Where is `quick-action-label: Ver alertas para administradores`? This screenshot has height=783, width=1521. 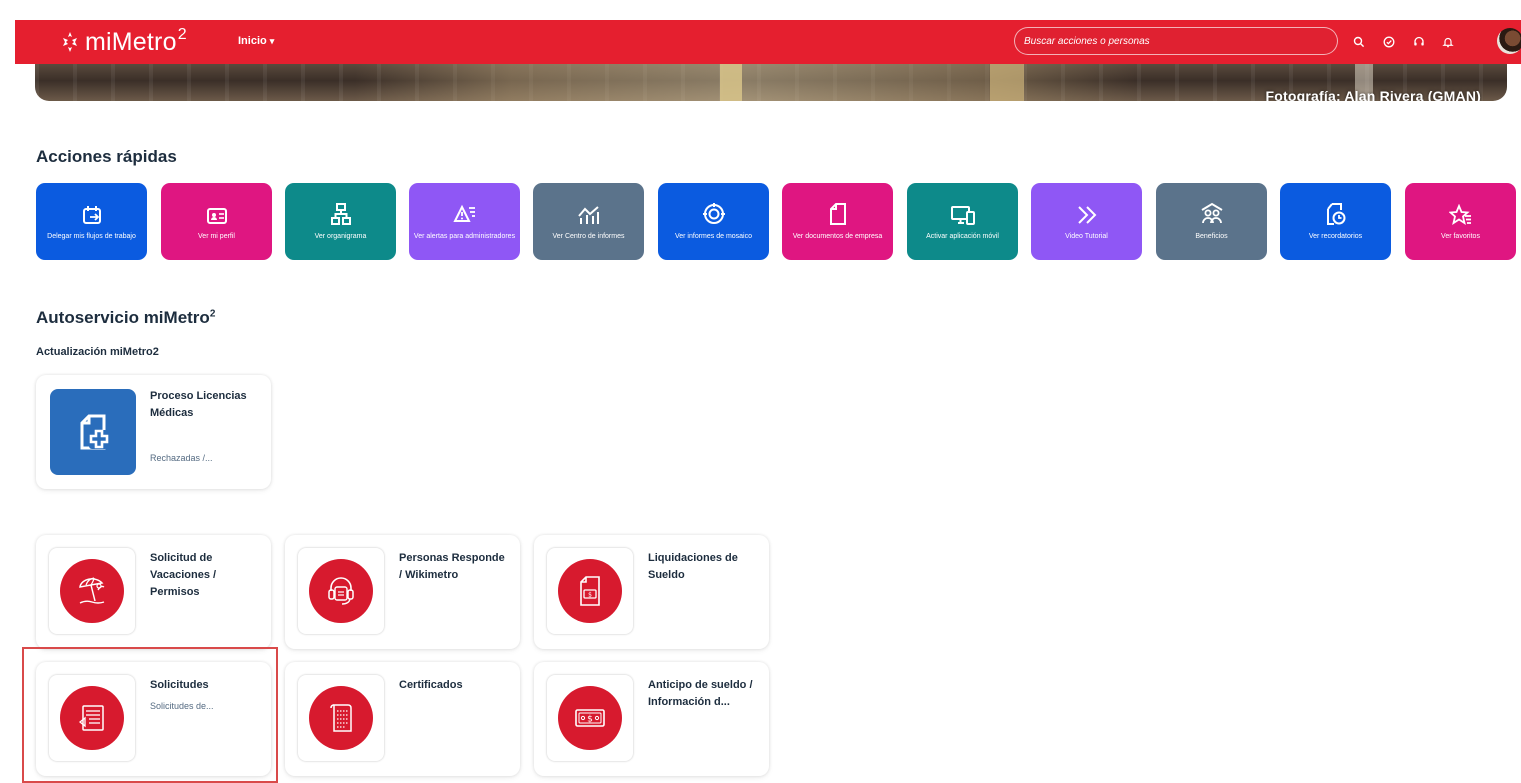 quick-action-label: Ver alertas para administradores is located at coordinates (464, 236).